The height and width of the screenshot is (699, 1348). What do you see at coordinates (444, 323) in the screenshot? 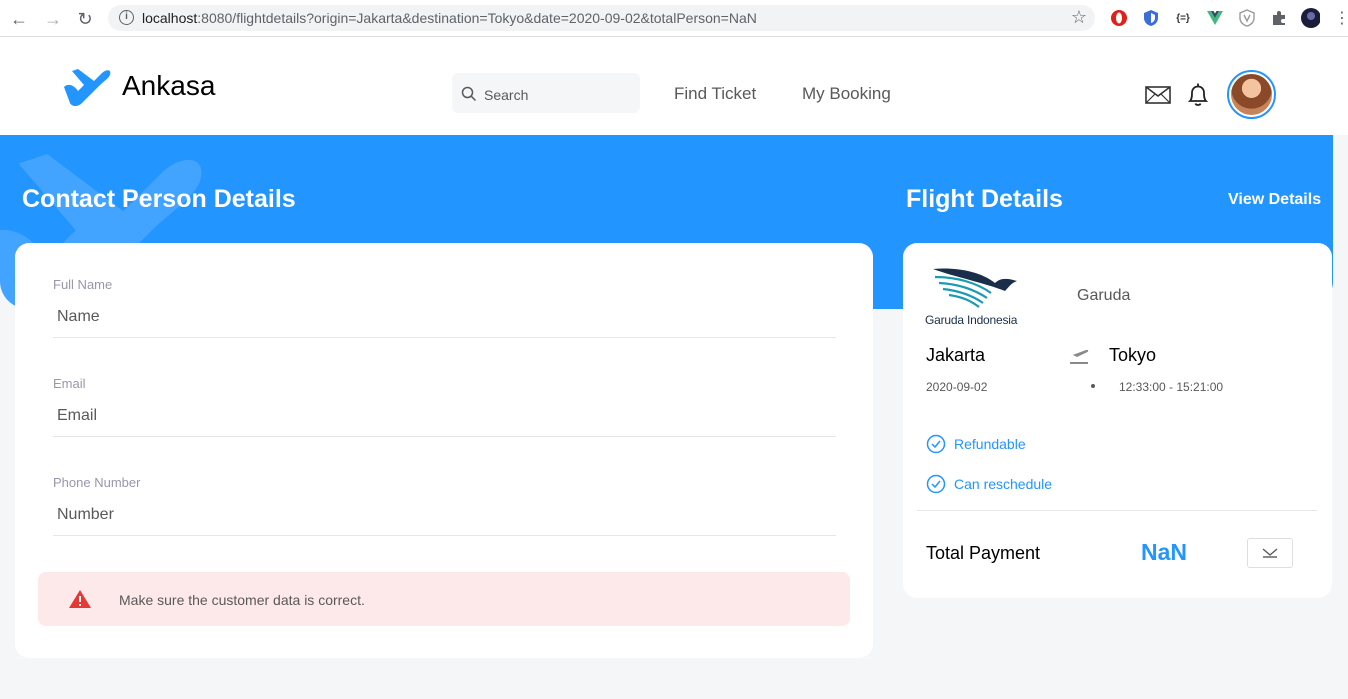
I see `full-name-input: Name` at bounding box center [444, 323].